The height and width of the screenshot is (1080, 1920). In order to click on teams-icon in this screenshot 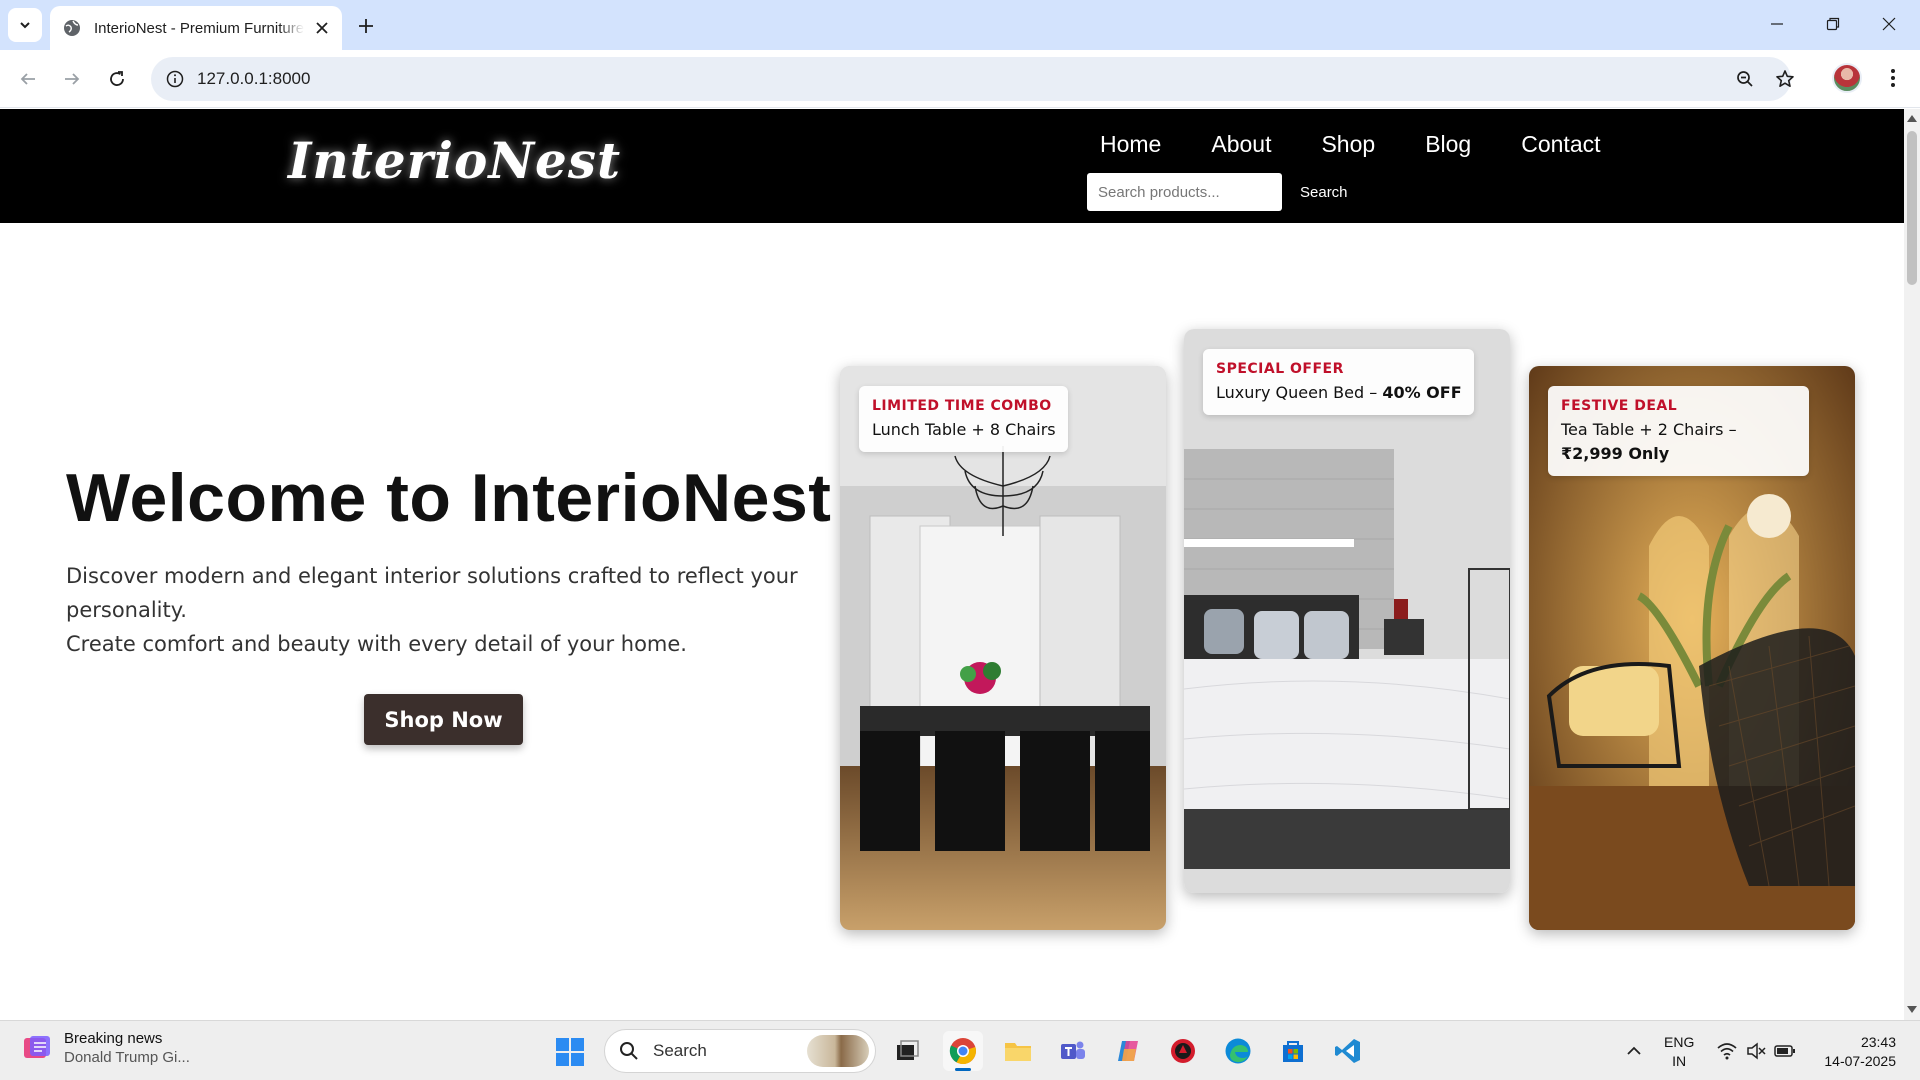, I will do `click(1073, 1051)`.